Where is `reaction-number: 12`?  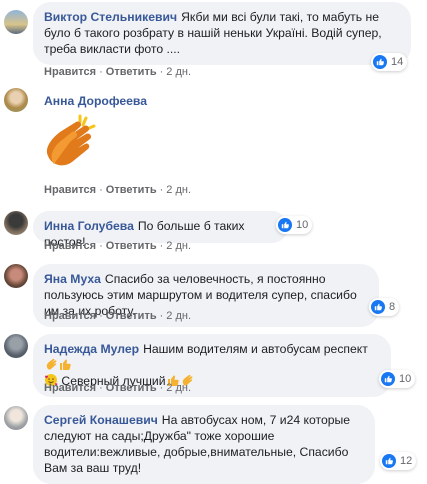
reaction-number: 12 is located at coordinates (406, 461).